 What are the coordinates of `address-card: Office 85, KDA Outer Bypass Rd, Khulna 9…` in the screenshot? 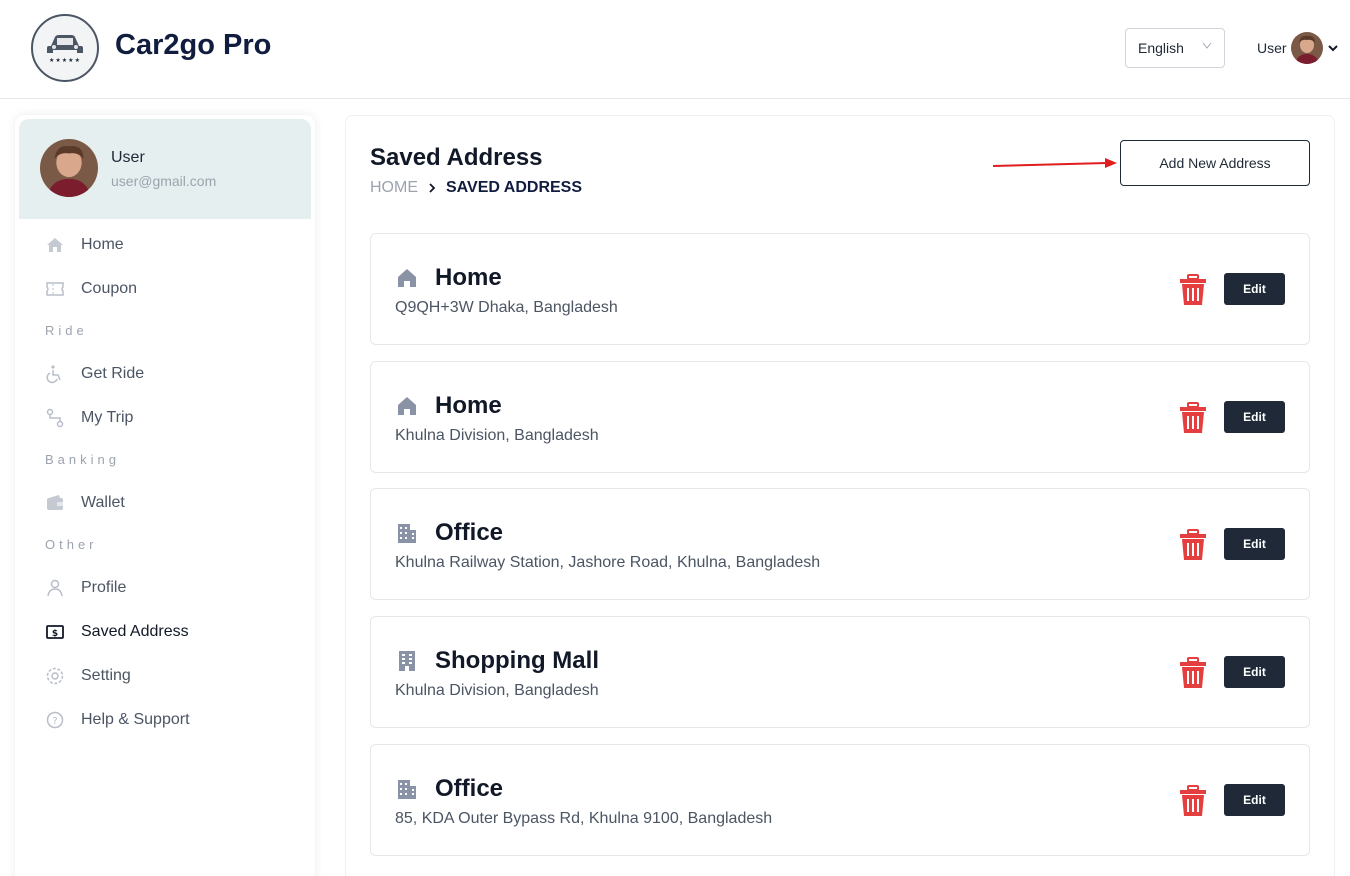 It's located at (840, 800).